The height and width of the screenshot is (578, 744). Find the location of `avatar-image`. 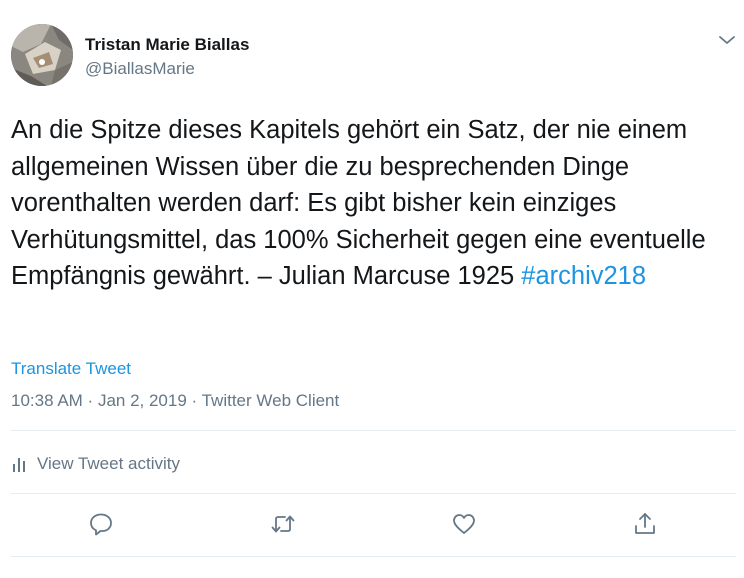

avatar-image is located at coordinates (42, 55).